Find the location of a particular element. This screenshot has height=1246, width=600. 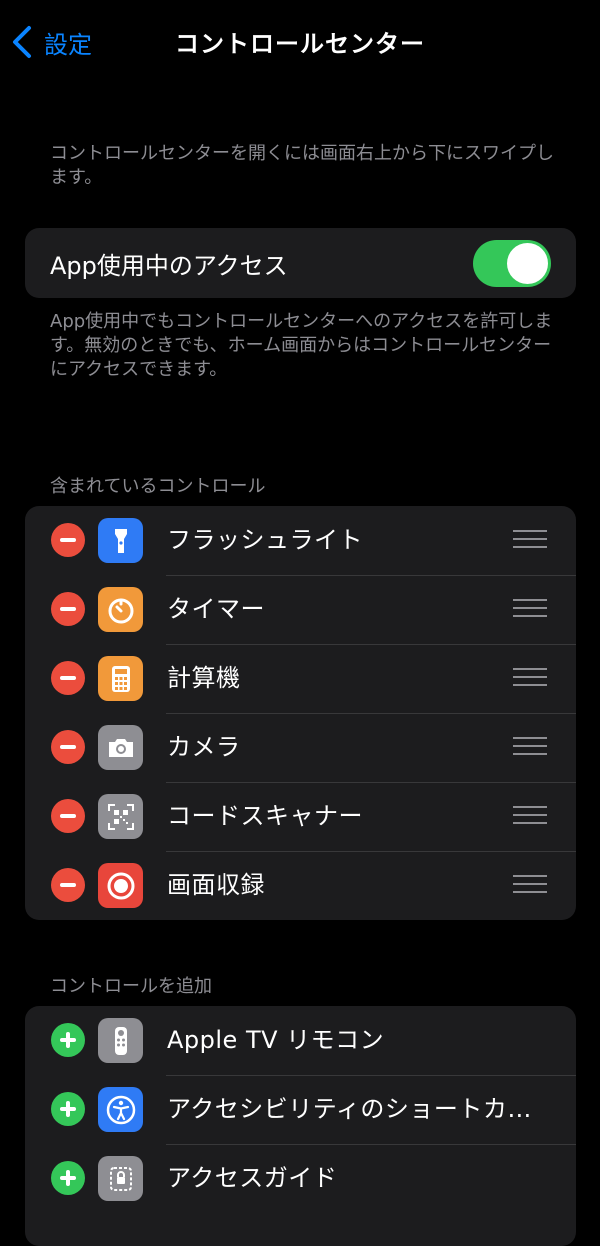

item-label: Apple TV リモコン is located at coordinates (276, 1040).